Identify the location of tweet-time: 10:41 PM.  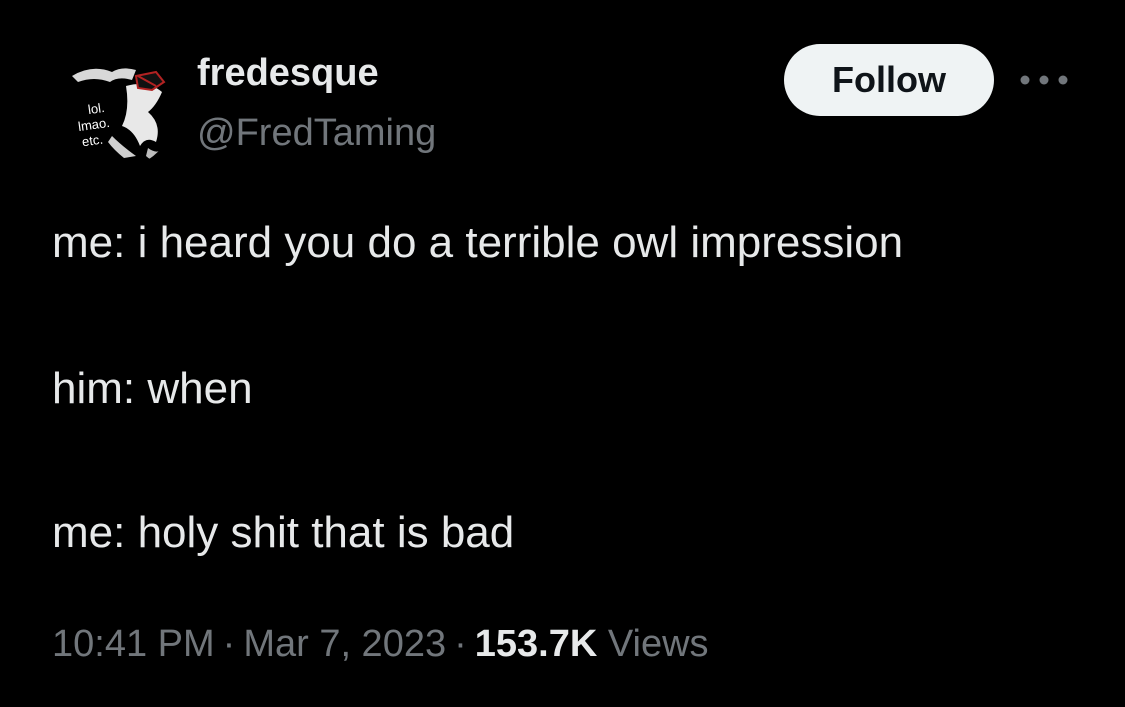
(133, 644).